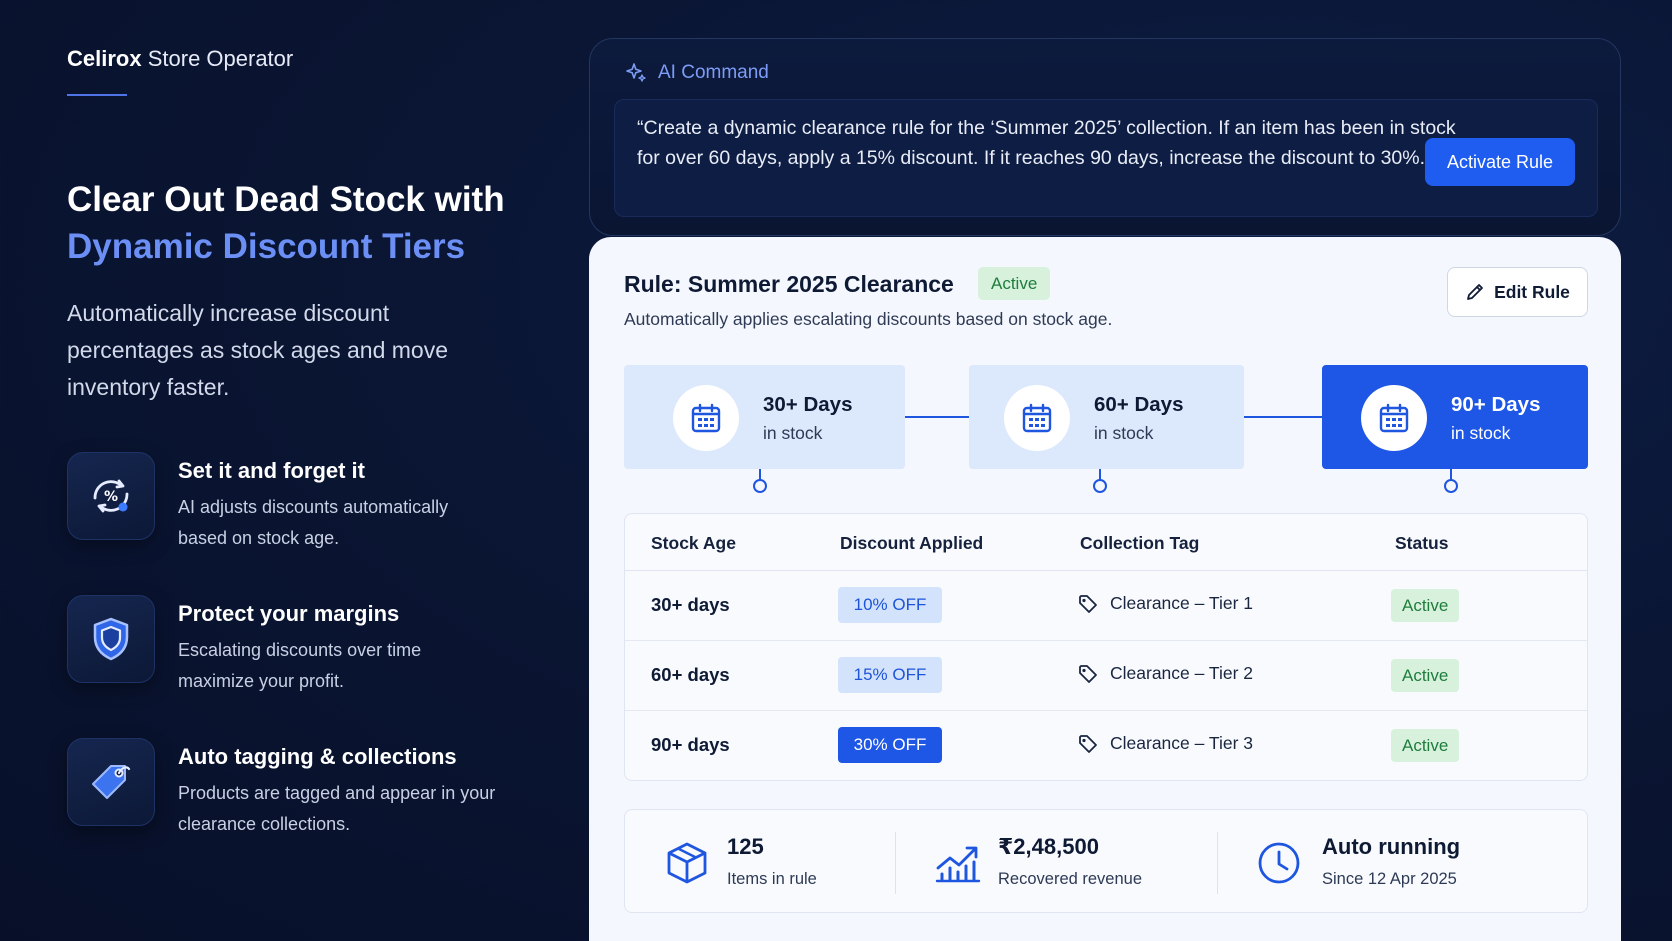  What do you see at coordinates (912, 543) in the screenshot?
I see `header-discount-applied: Discount Applied` at bounding box center [912, 543].